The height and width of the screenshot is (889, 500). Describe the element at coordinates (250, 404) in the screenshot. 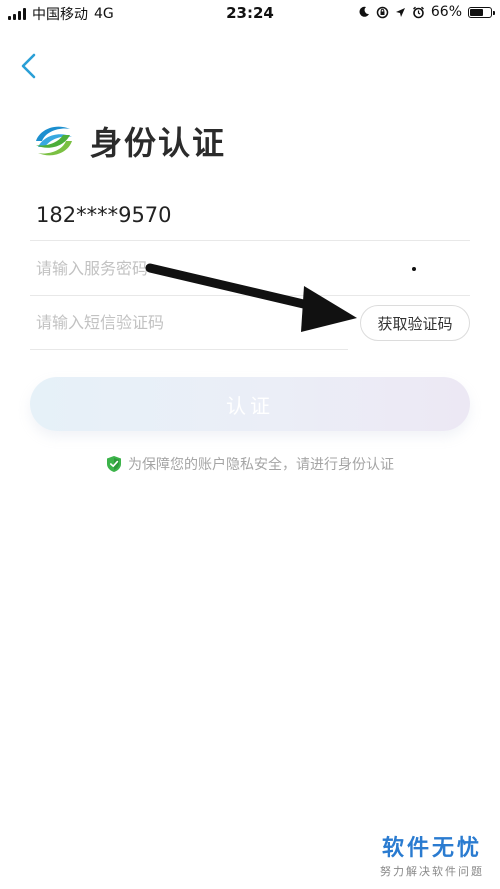

I see `submit-button: 认证` at that location.